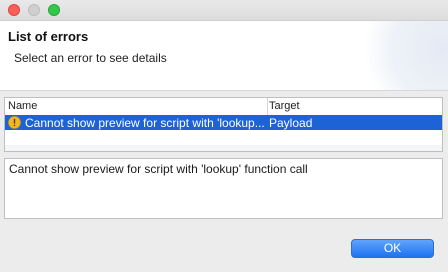  What do you see at coordinates (392, 248) in the screenshot?
I see `ok-button: OK` at bounding box center [392, 248].